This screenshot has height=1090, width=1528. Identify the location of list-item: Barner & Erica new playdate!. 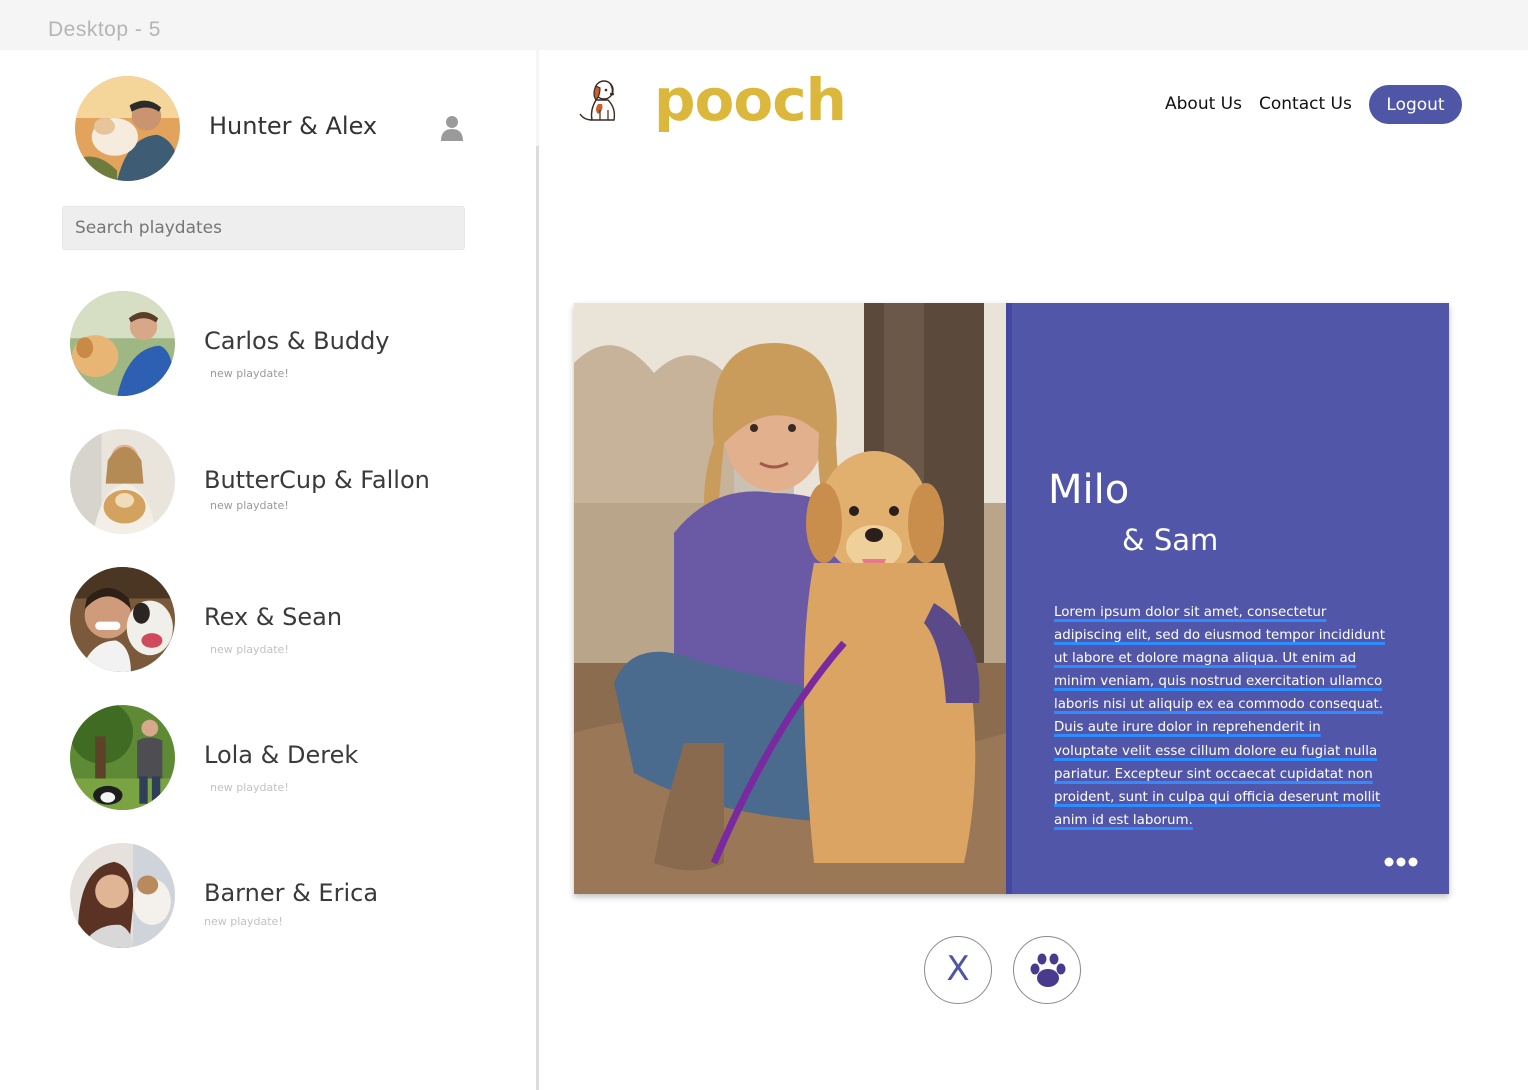
(290, 898).